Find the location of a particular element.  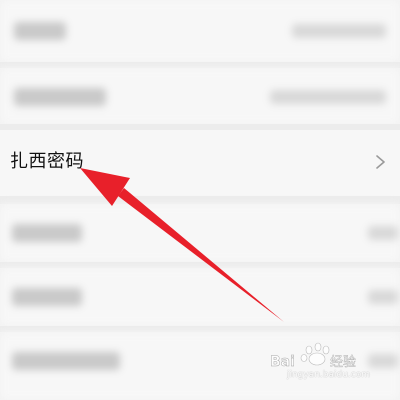

password-row-label: 扎西密码 is located at coordinates (47, 161).